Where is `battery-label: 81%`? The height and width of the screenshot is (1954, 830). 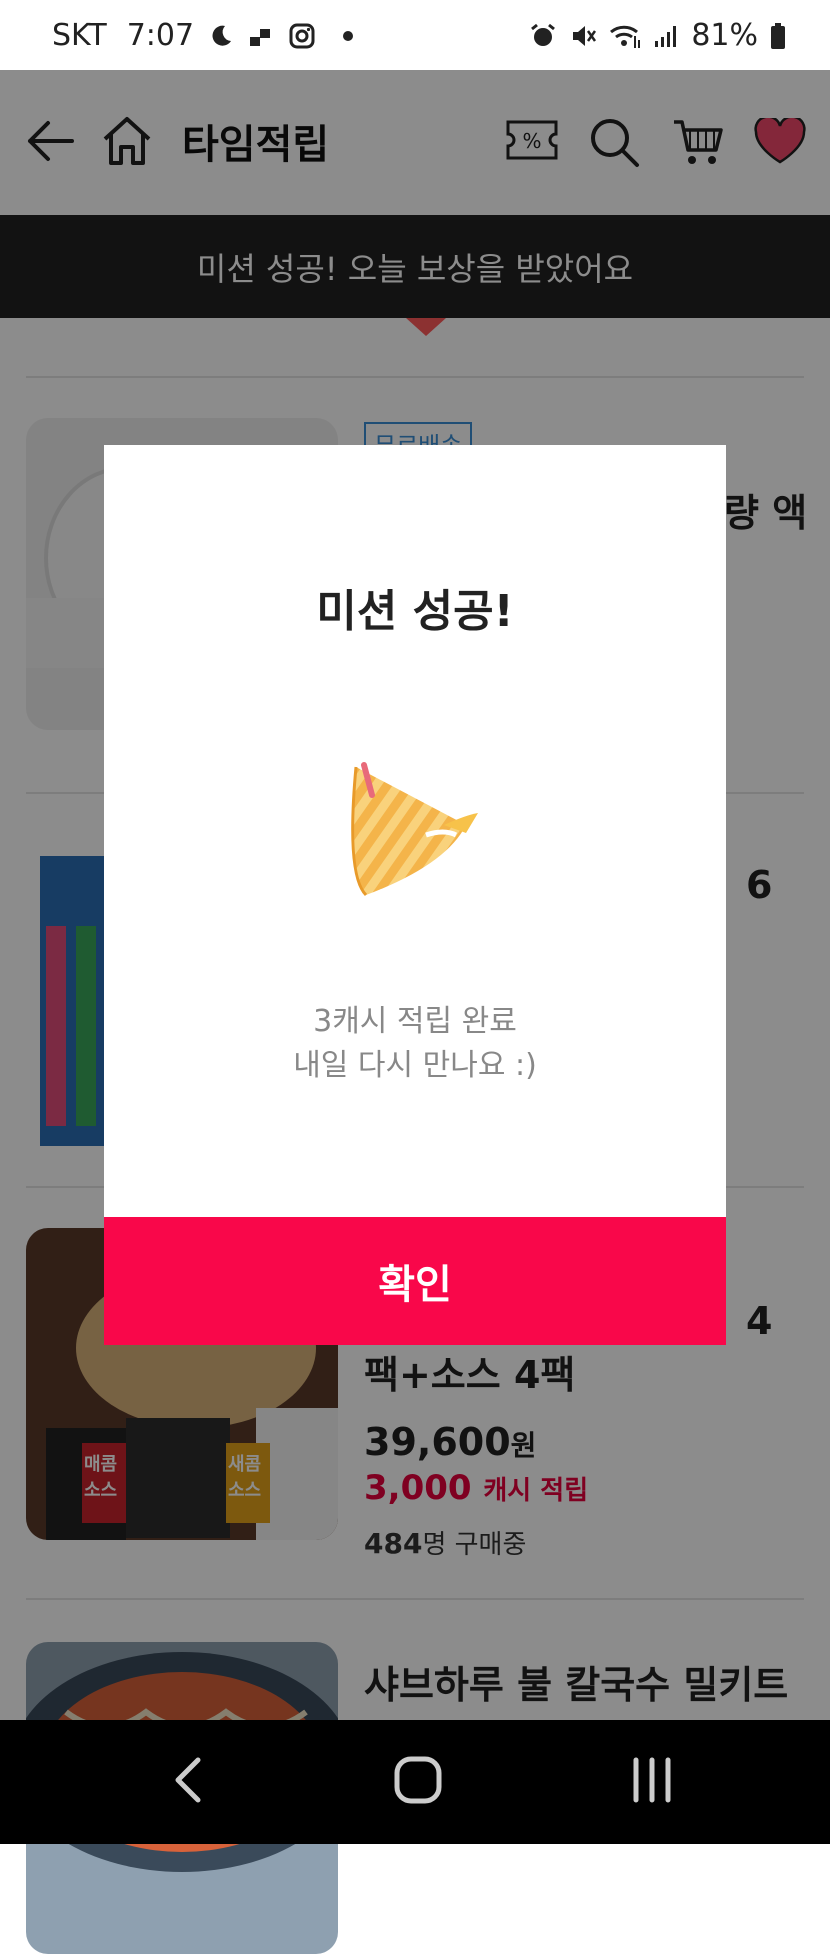 battery-label: 81% is located at coordinates (724, 35).